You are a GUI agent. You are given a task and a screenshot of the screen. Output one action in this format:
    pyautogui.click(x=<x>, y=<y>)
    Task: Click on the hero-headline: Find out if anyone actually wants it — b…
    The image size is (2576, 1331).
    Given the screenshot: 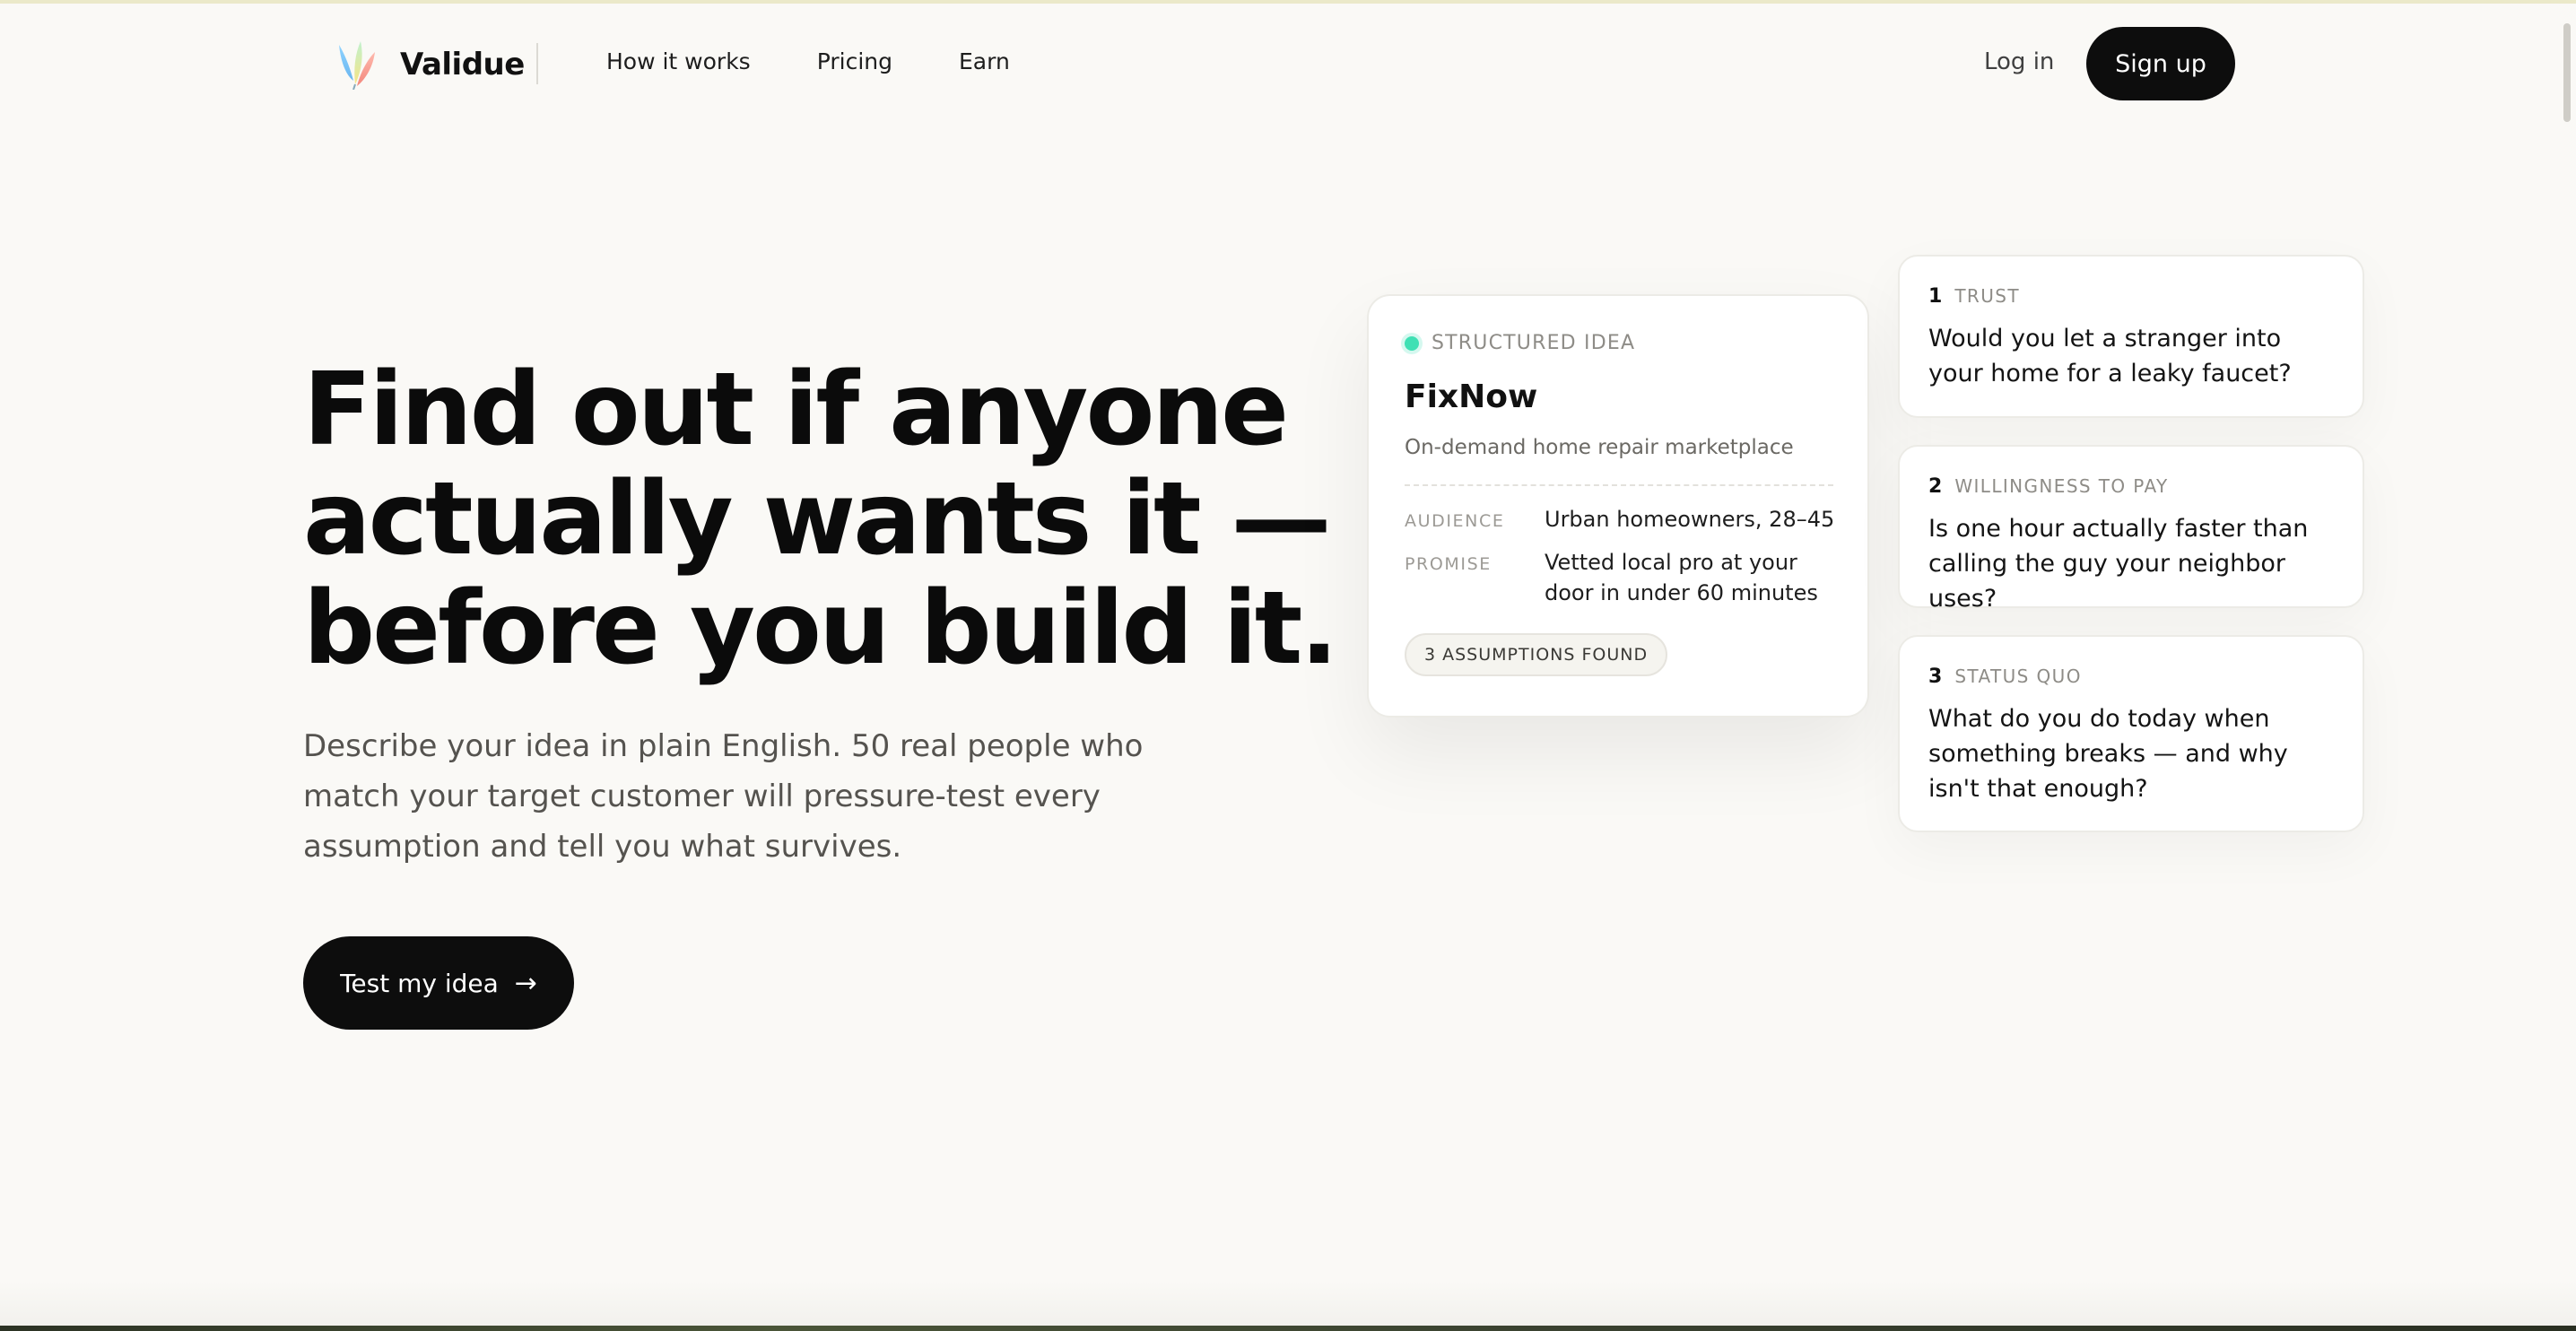 What is the action you would take?
    pyautogui.click(x=820, y=519)
    